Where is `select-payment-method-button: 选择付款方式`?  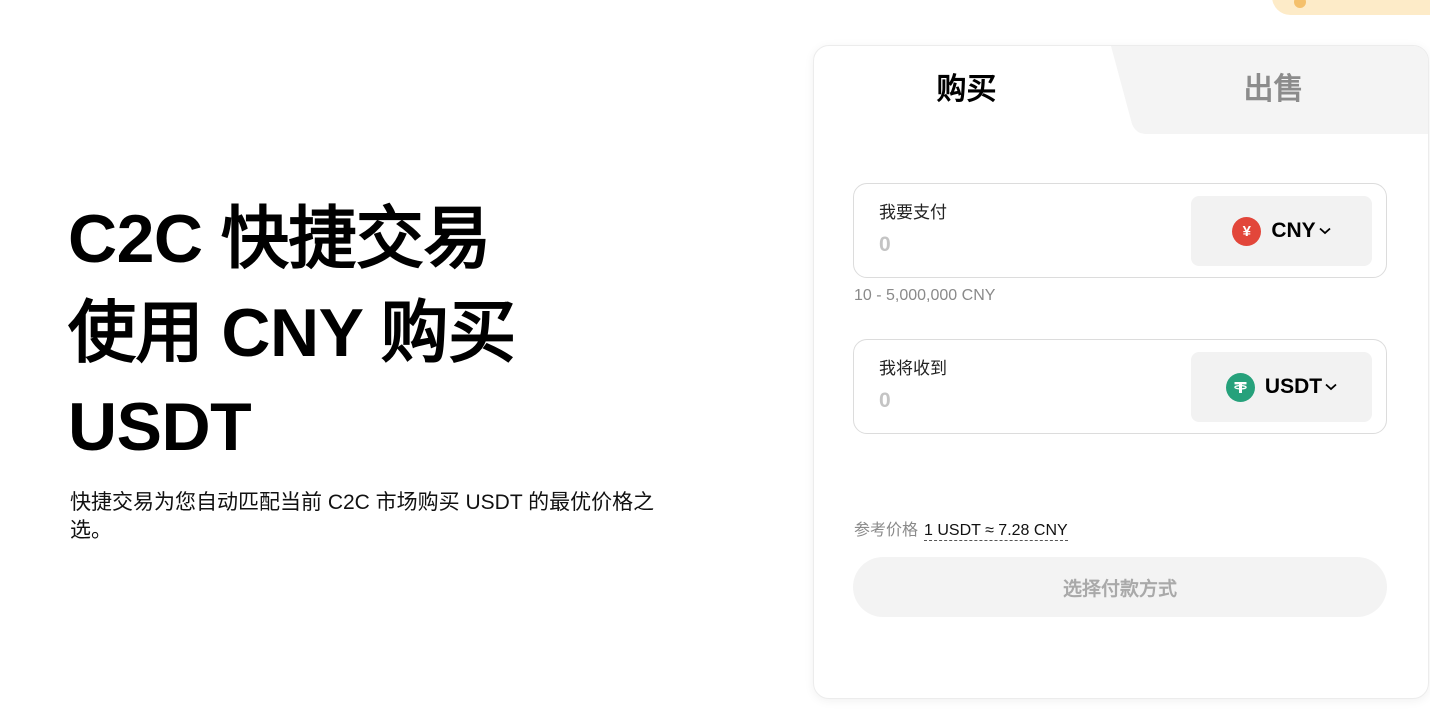
select-payment-method-button: 选择付款方式 is located at coordinates (1120, 587).